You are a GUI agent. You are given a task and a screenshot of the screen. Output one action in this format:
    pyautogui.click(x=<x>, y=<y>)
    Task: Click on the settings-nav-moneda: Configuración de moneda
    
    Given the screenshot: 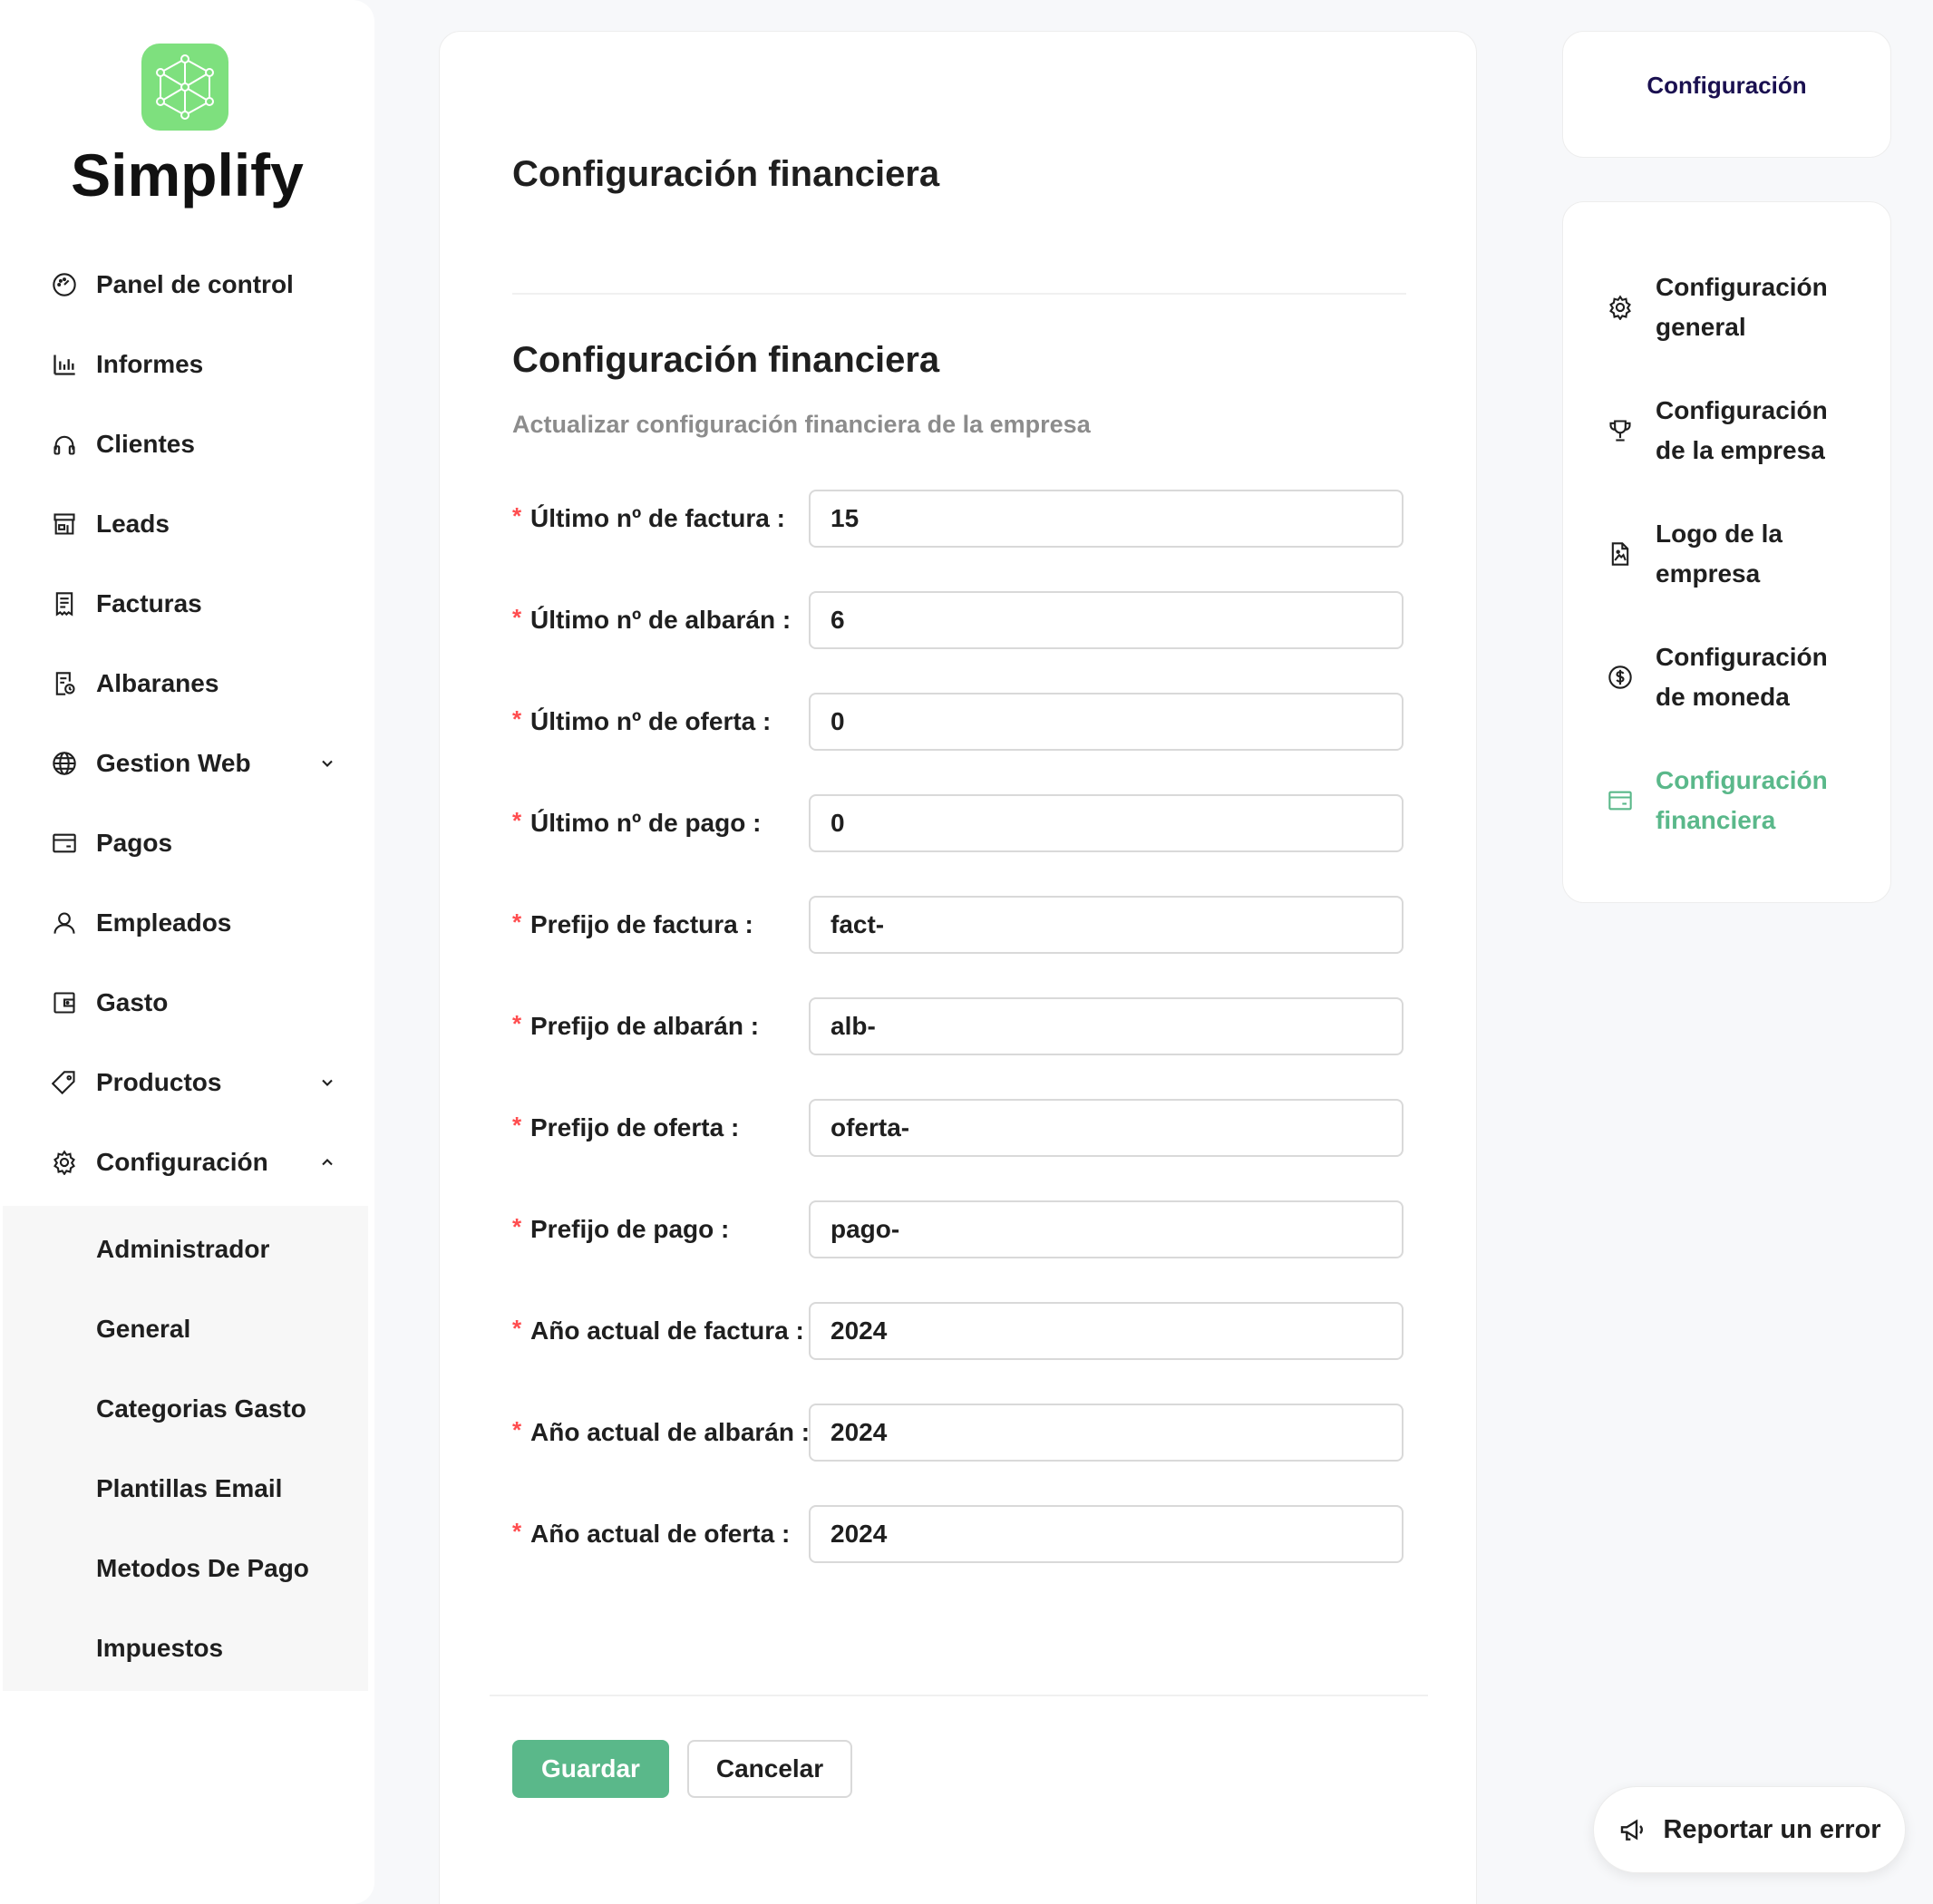 What is the action you would take?
    pyautogui.click(x=1738, y=677)
    